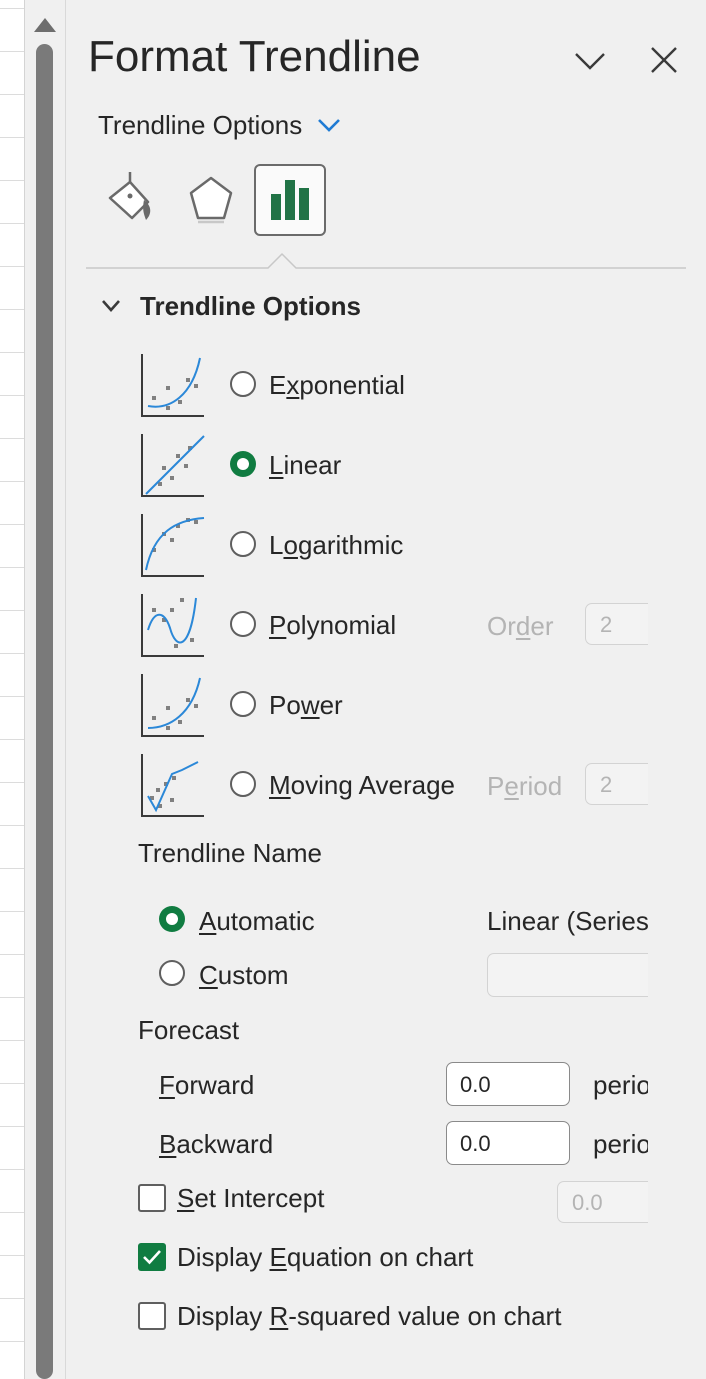  I want to click on paint-bucket-icon, so click(129, 196).